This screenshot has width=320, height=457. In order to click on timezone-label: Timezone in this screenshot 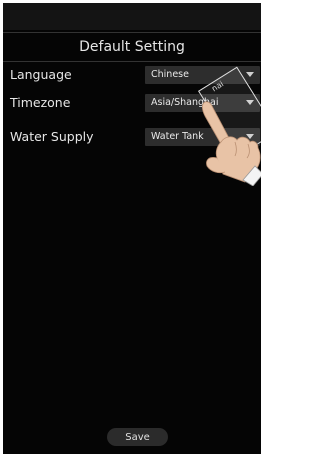, I will do `click(40, 102)`.